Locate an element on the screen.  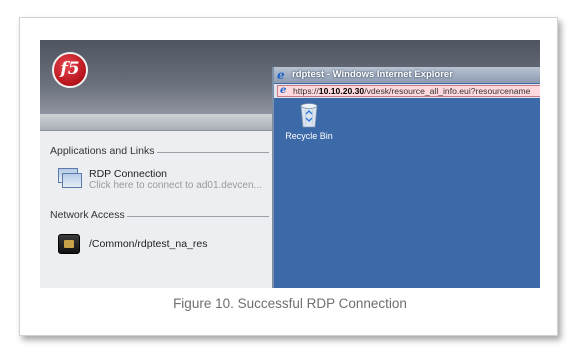
app-title: RDP Connection is located at coordinates (128, 174).